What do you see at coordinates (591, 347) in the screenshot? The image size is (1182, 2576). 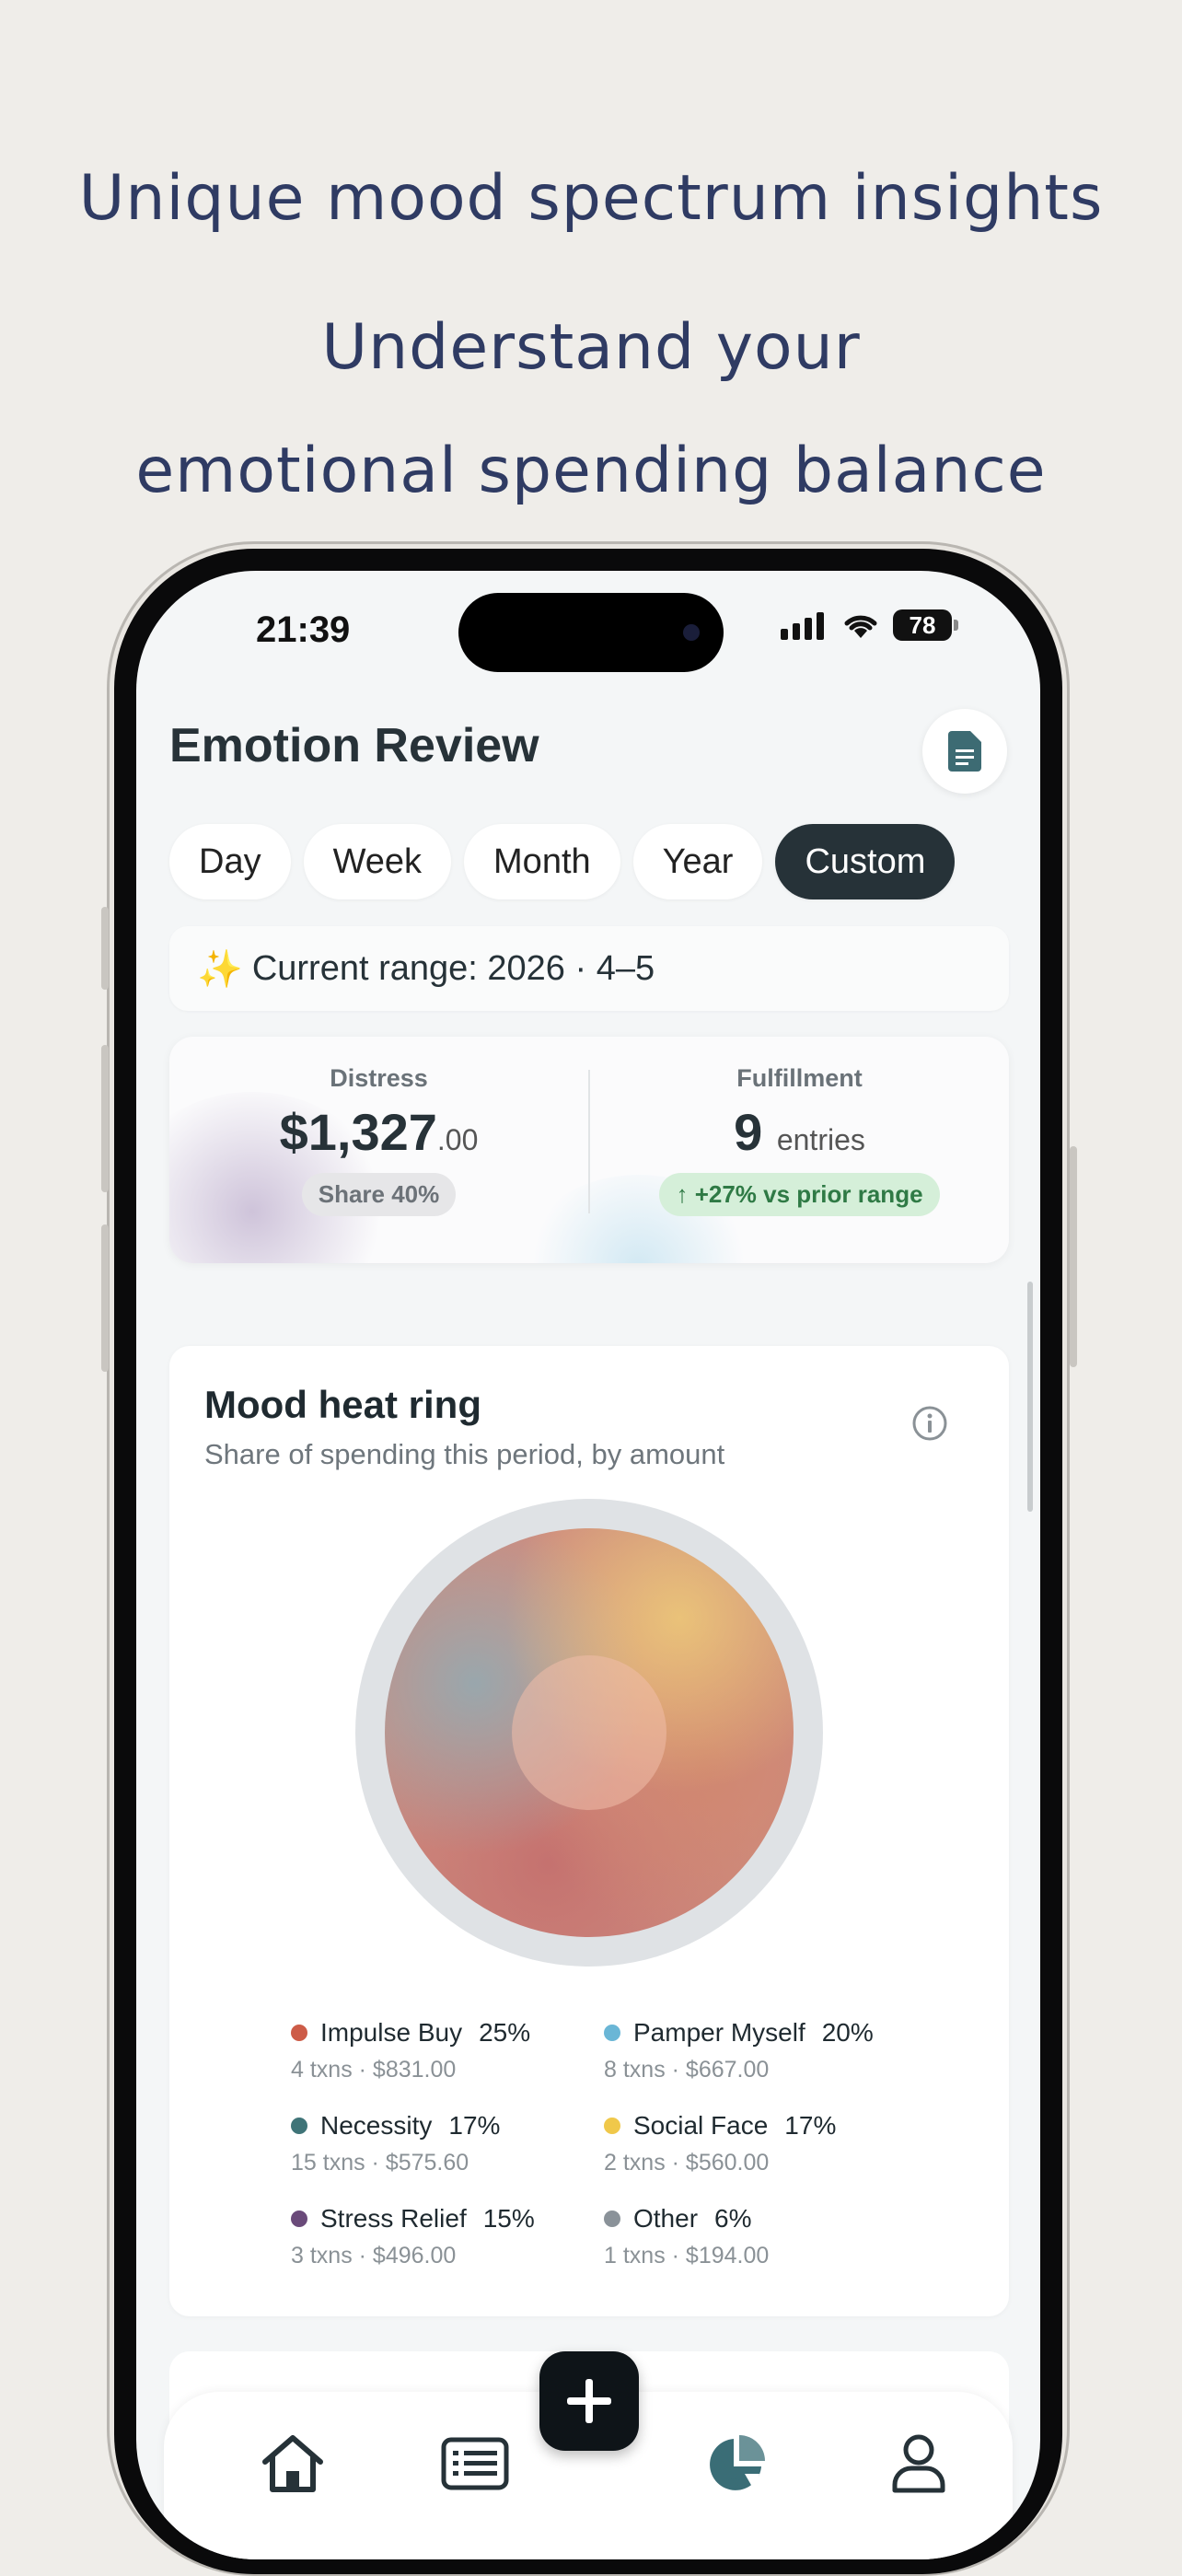 I see `promo-subline-1: Understand your` at bounding box center [591, 347].